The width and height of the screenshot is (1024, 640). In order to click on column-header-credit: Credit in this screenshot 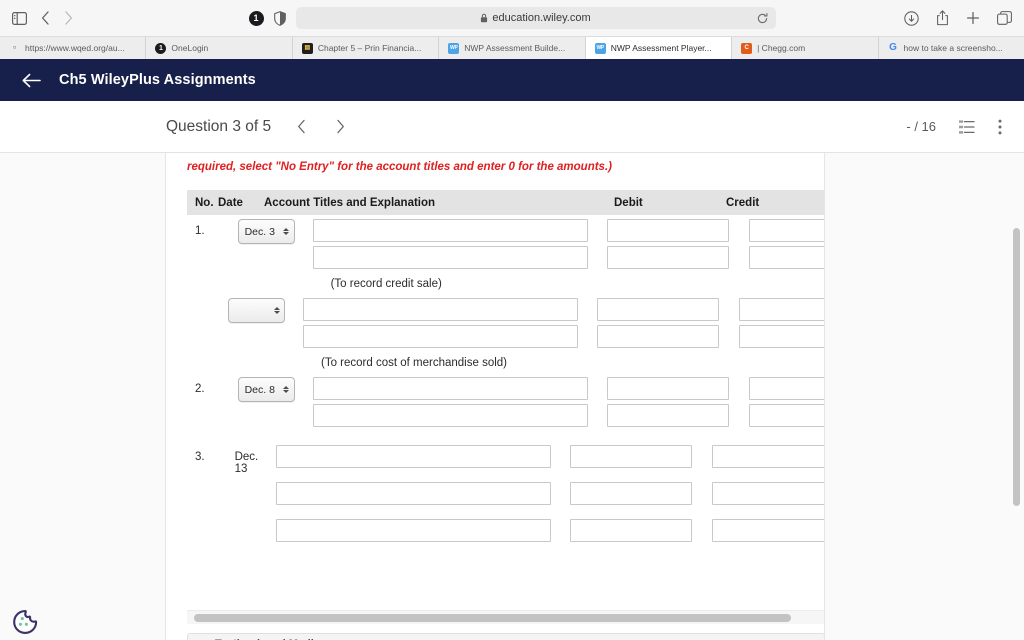, I will do `click(743, 202)`.